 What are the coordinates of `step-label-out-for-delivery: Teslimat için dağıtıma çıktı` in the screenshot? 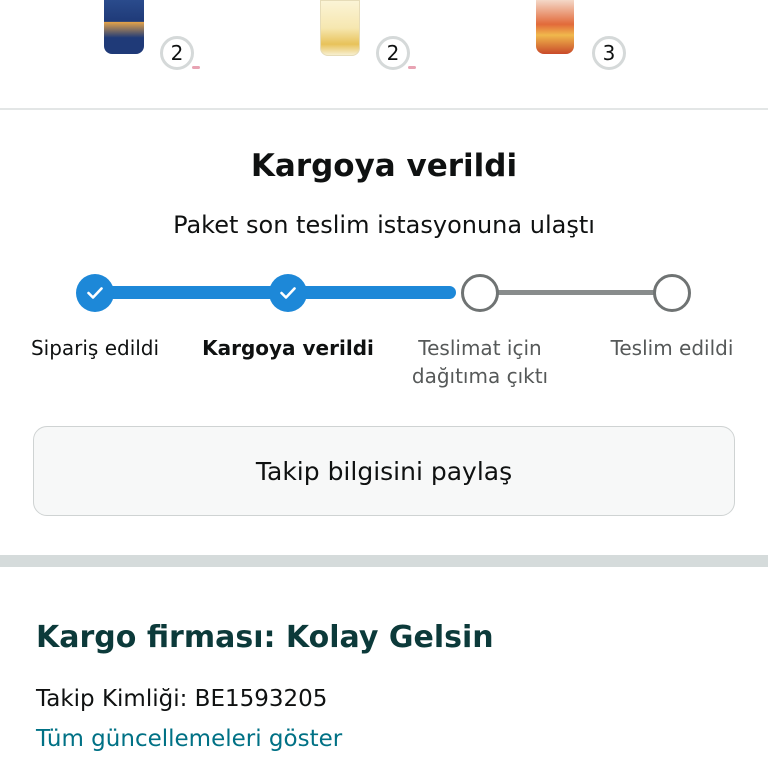 It's located at (480, 362).